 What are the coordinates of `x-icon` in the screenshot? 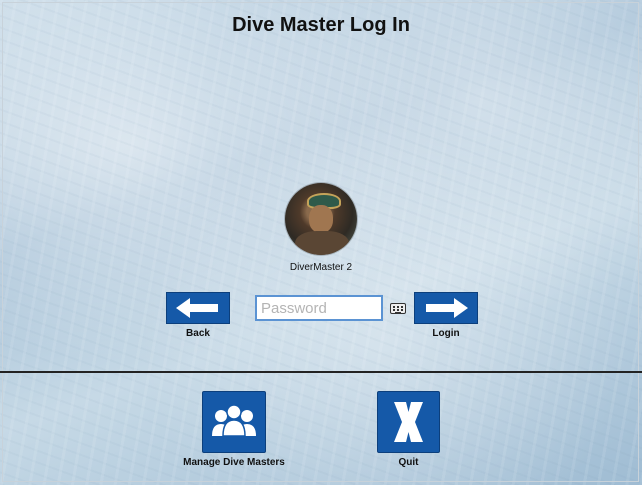 It's located at (408, 422).